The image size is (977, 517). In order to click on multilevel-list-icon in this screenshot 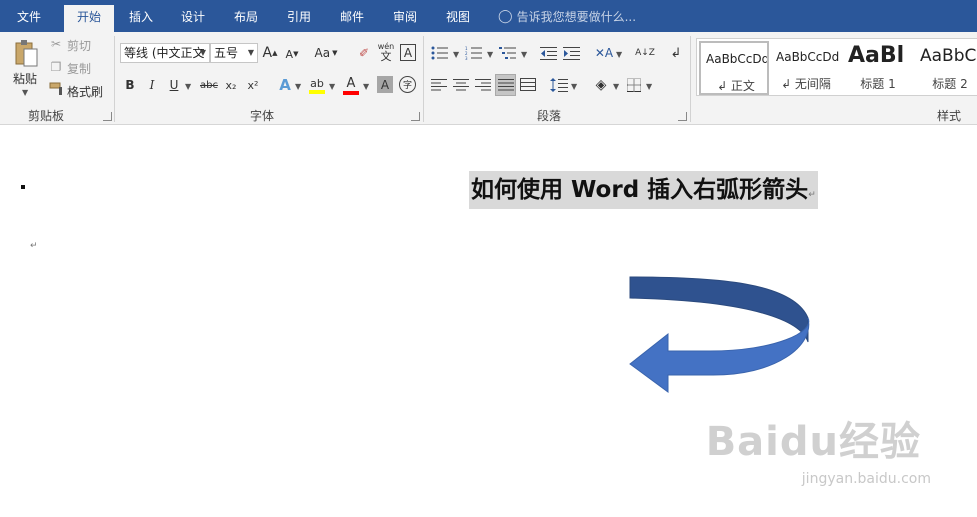, I will do `click(508, 53)`.